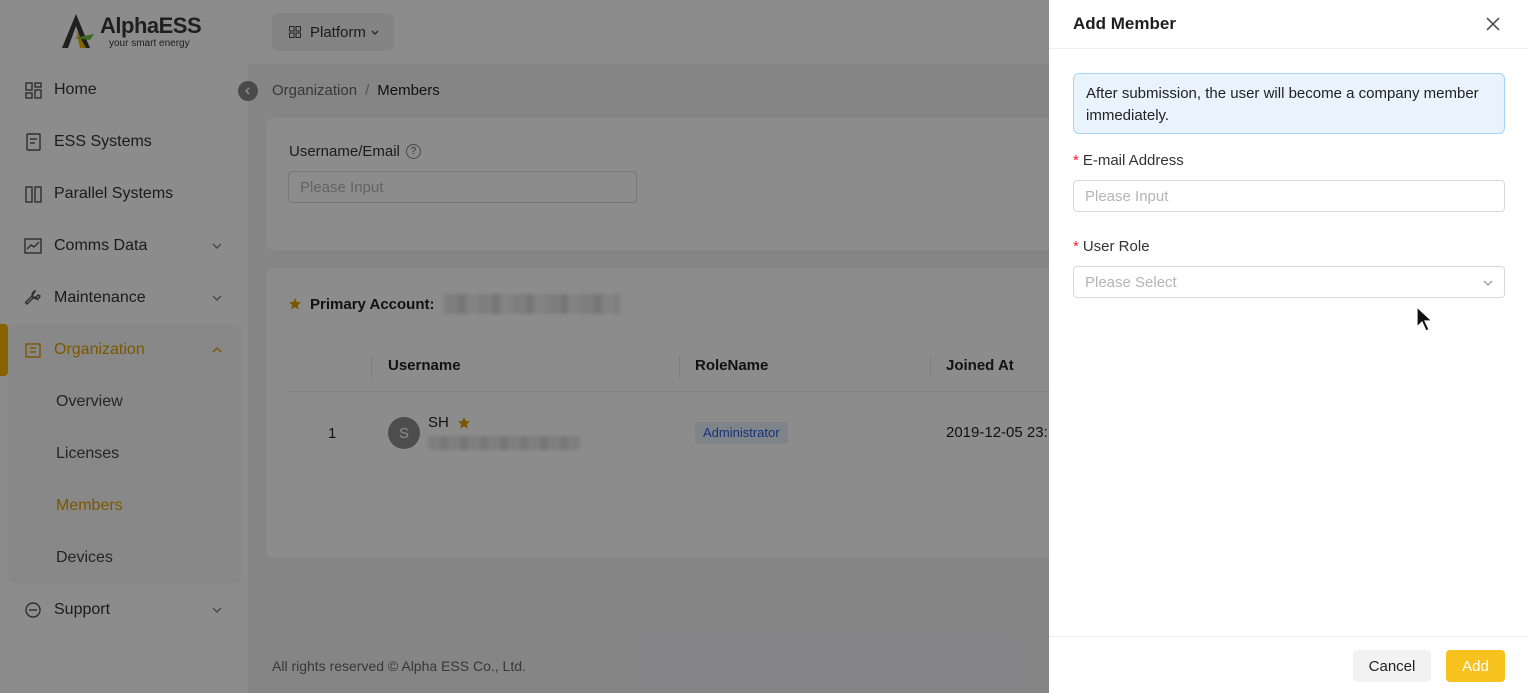 The image size is (1529, 693). I want to click on user-role-select: Please Select, so click(1289, 282).